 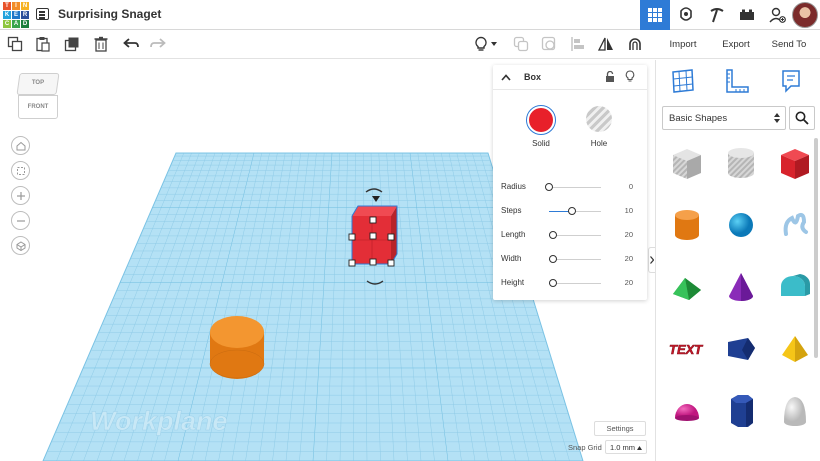 What do you see at coordinates (802, 118) in the screenshot?
I see `shape-search-button` at bounding box center [802, 118].